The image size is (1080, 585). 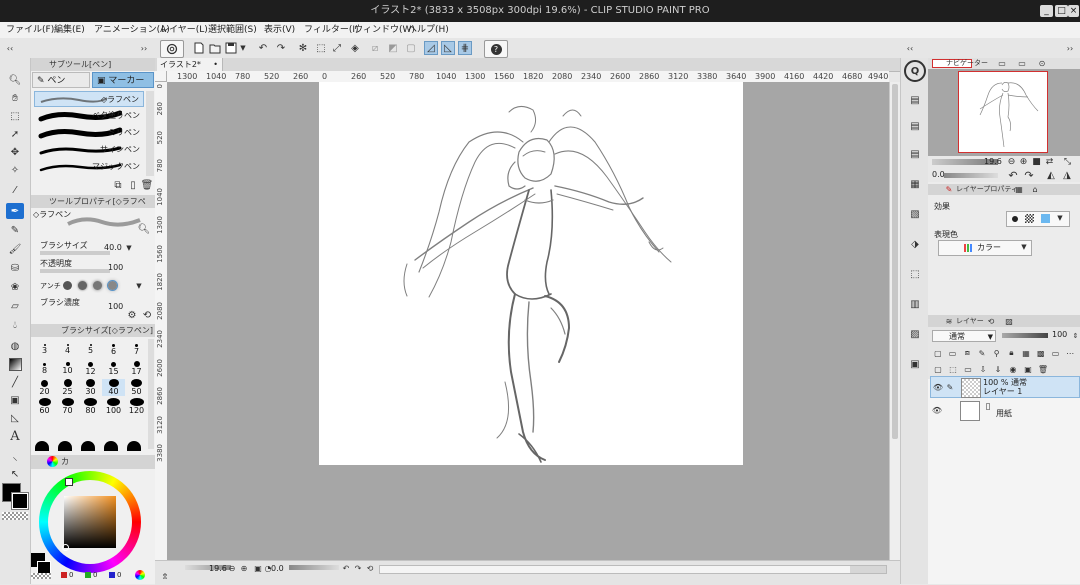 What do you see at coordinates (1046, 11) in the screenshot?
I see `minimize-button: _` at bounding box center [1046, 11].